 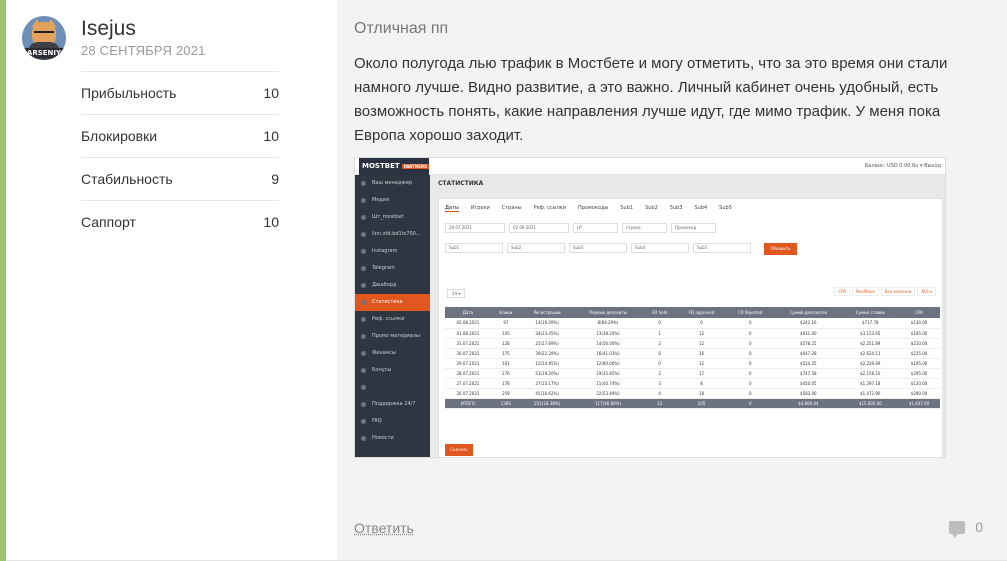 I want to click on screenshot-table-cell: 2, so click(x=659, y=343).